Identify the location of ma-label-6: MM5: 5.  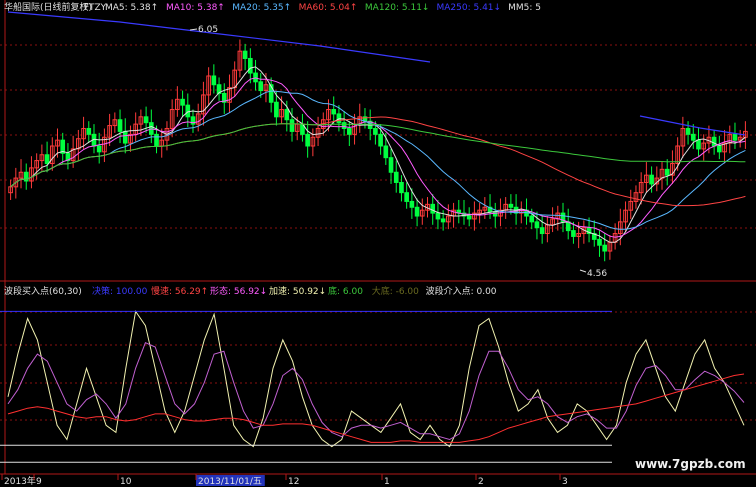
(524, 8).